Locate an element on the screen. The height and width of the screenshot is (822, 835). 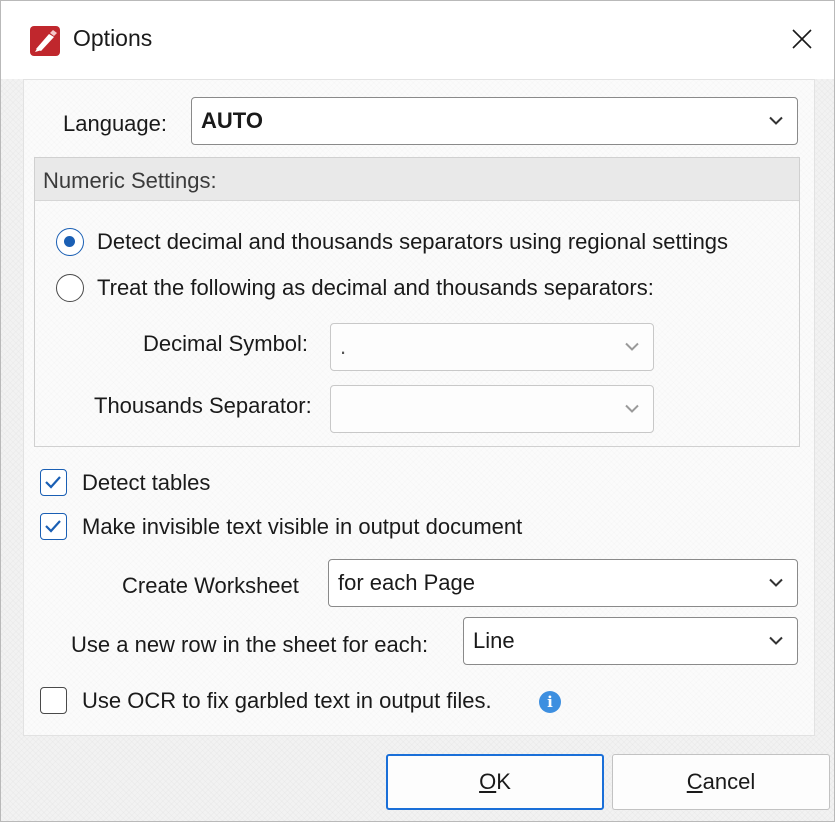
decimal-symbol-dropdown: . is located at coordinates (492, 347).